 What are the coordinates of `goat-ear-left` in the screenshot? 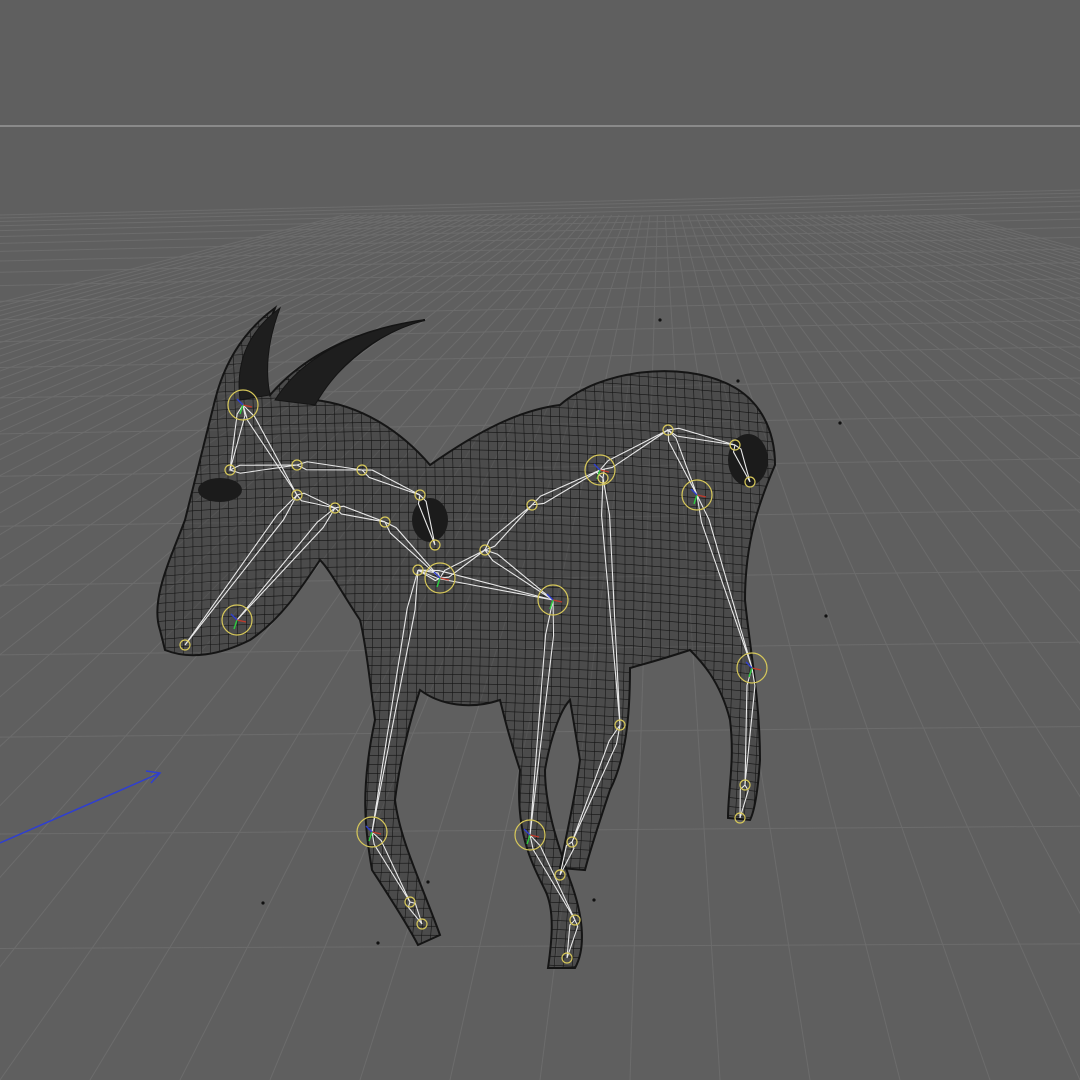 It's located at (220, 490).